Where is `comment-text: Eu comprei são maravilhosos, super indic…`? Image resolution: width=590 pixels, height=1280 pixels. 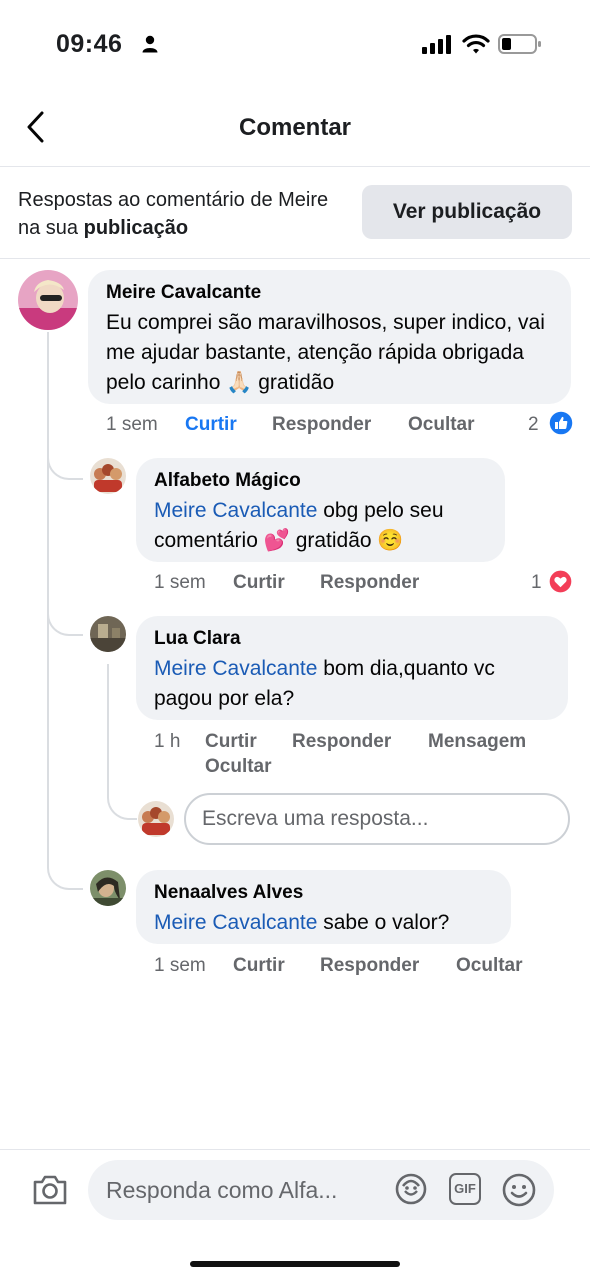 comment-text: Eu comprei são maravilhosos, super indic… is located at coordinates (325, 352).